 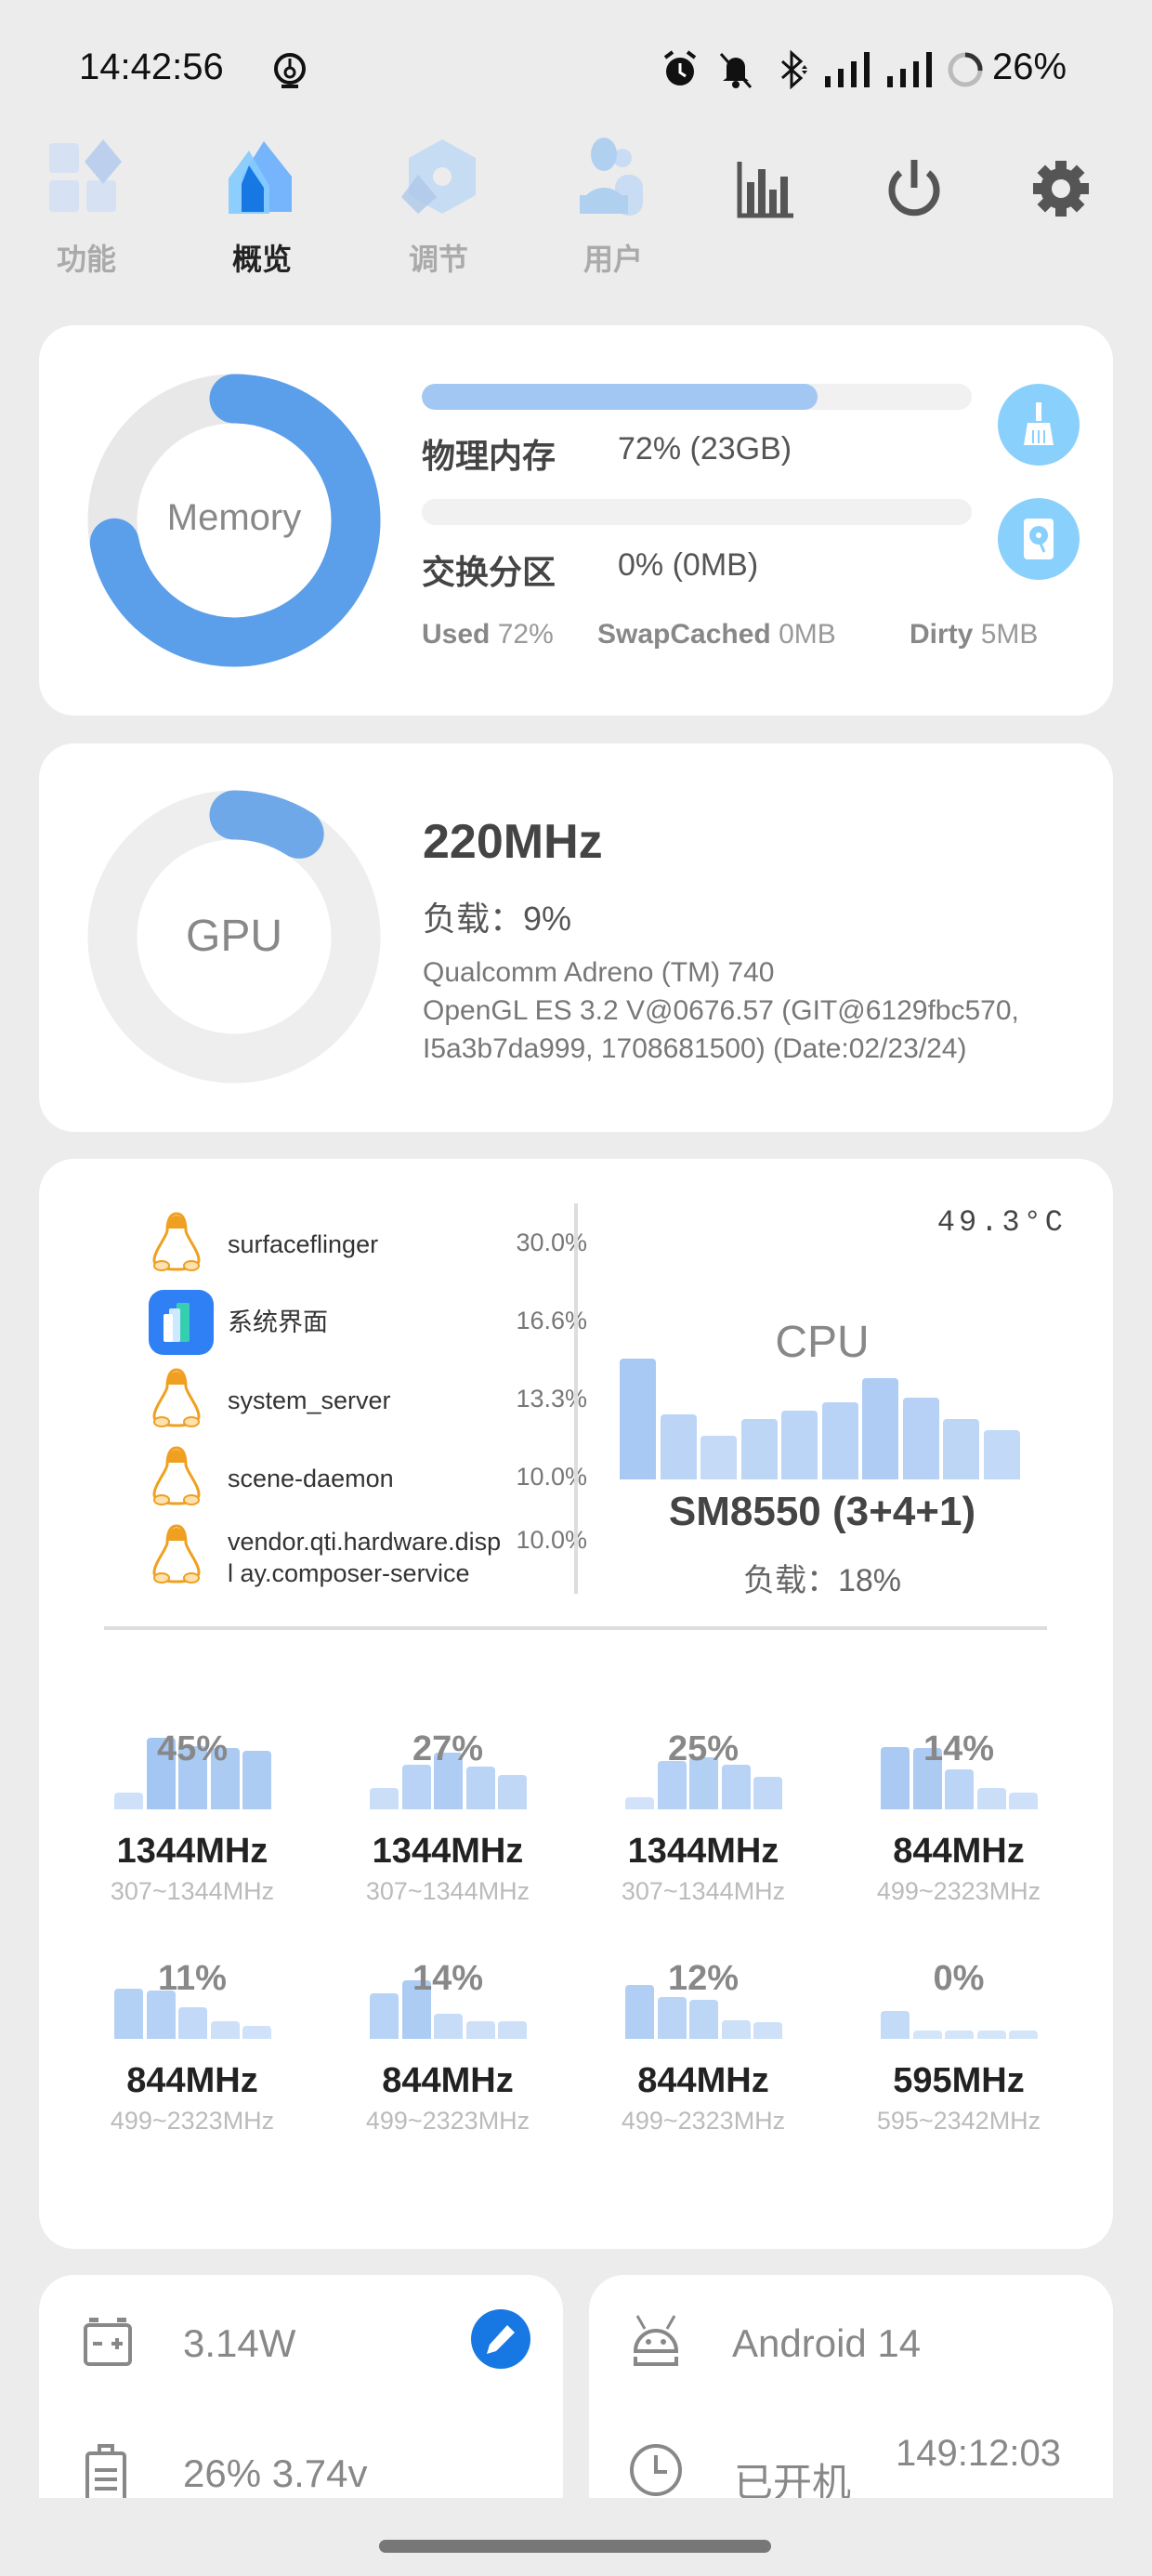 What do you see at coordinates (151, 66) in the screenshot?
I see `status-time: 14:42:56` at bounding box center [151, 66].